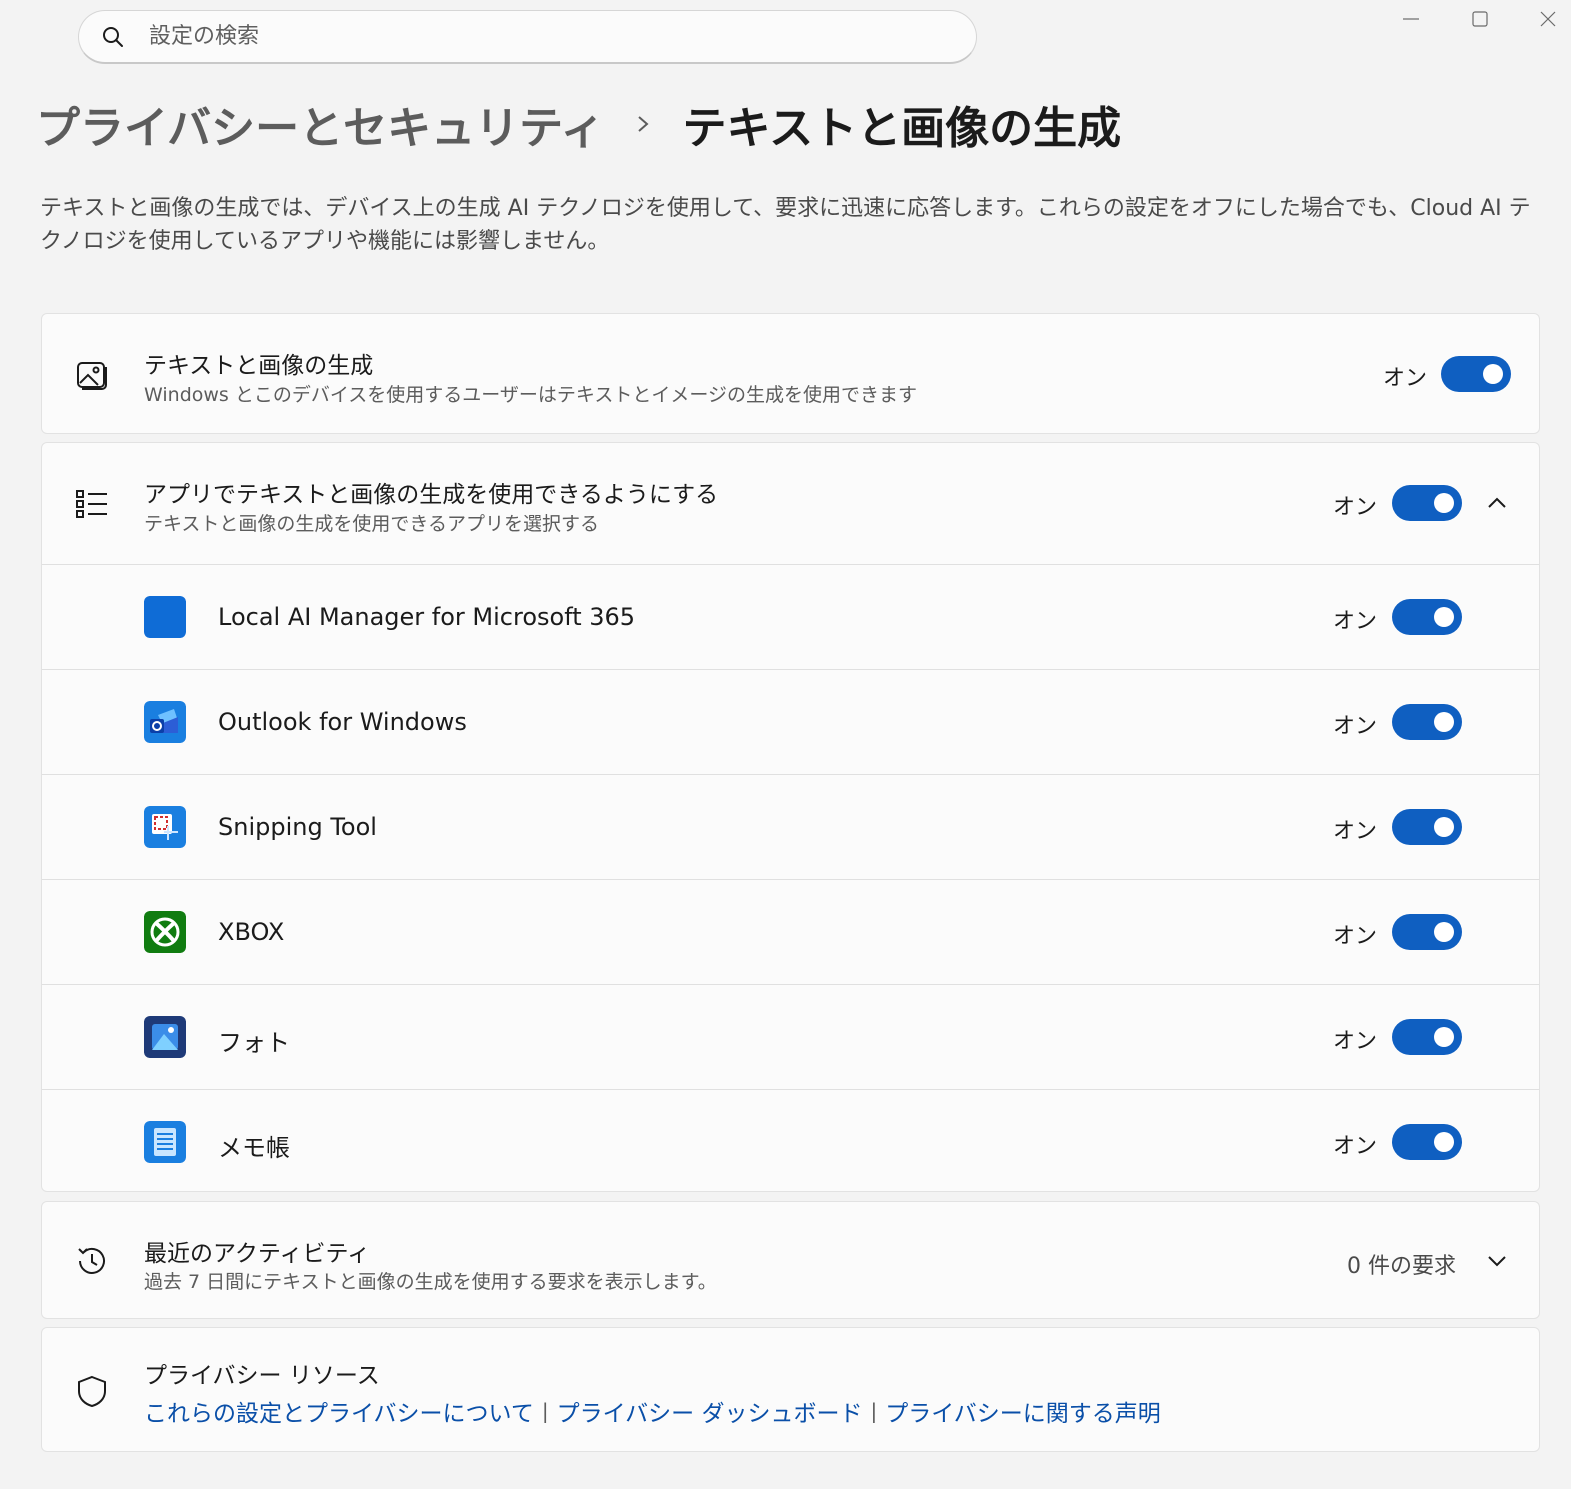 This screenshot has height=1489, width=1571. What do you see at coordinates (1355, 507) in the screenshot?
I see `apps-setting-state: オン` at bounding box center [1355, 507].